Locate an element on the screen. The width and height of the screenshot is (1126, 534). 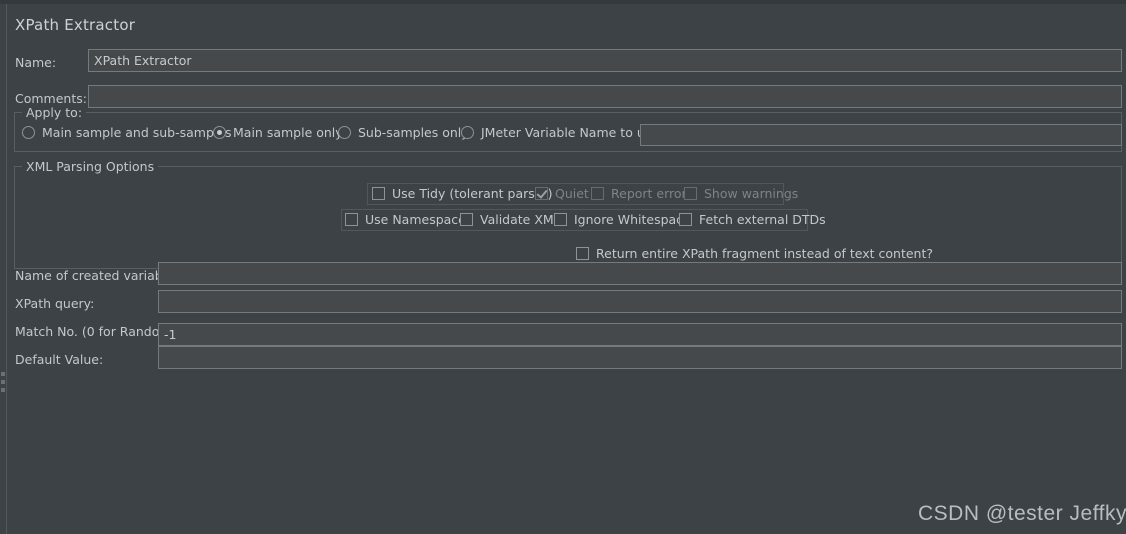
radio-label: Main sample and sub-samples is located at coordinates (137, 132).